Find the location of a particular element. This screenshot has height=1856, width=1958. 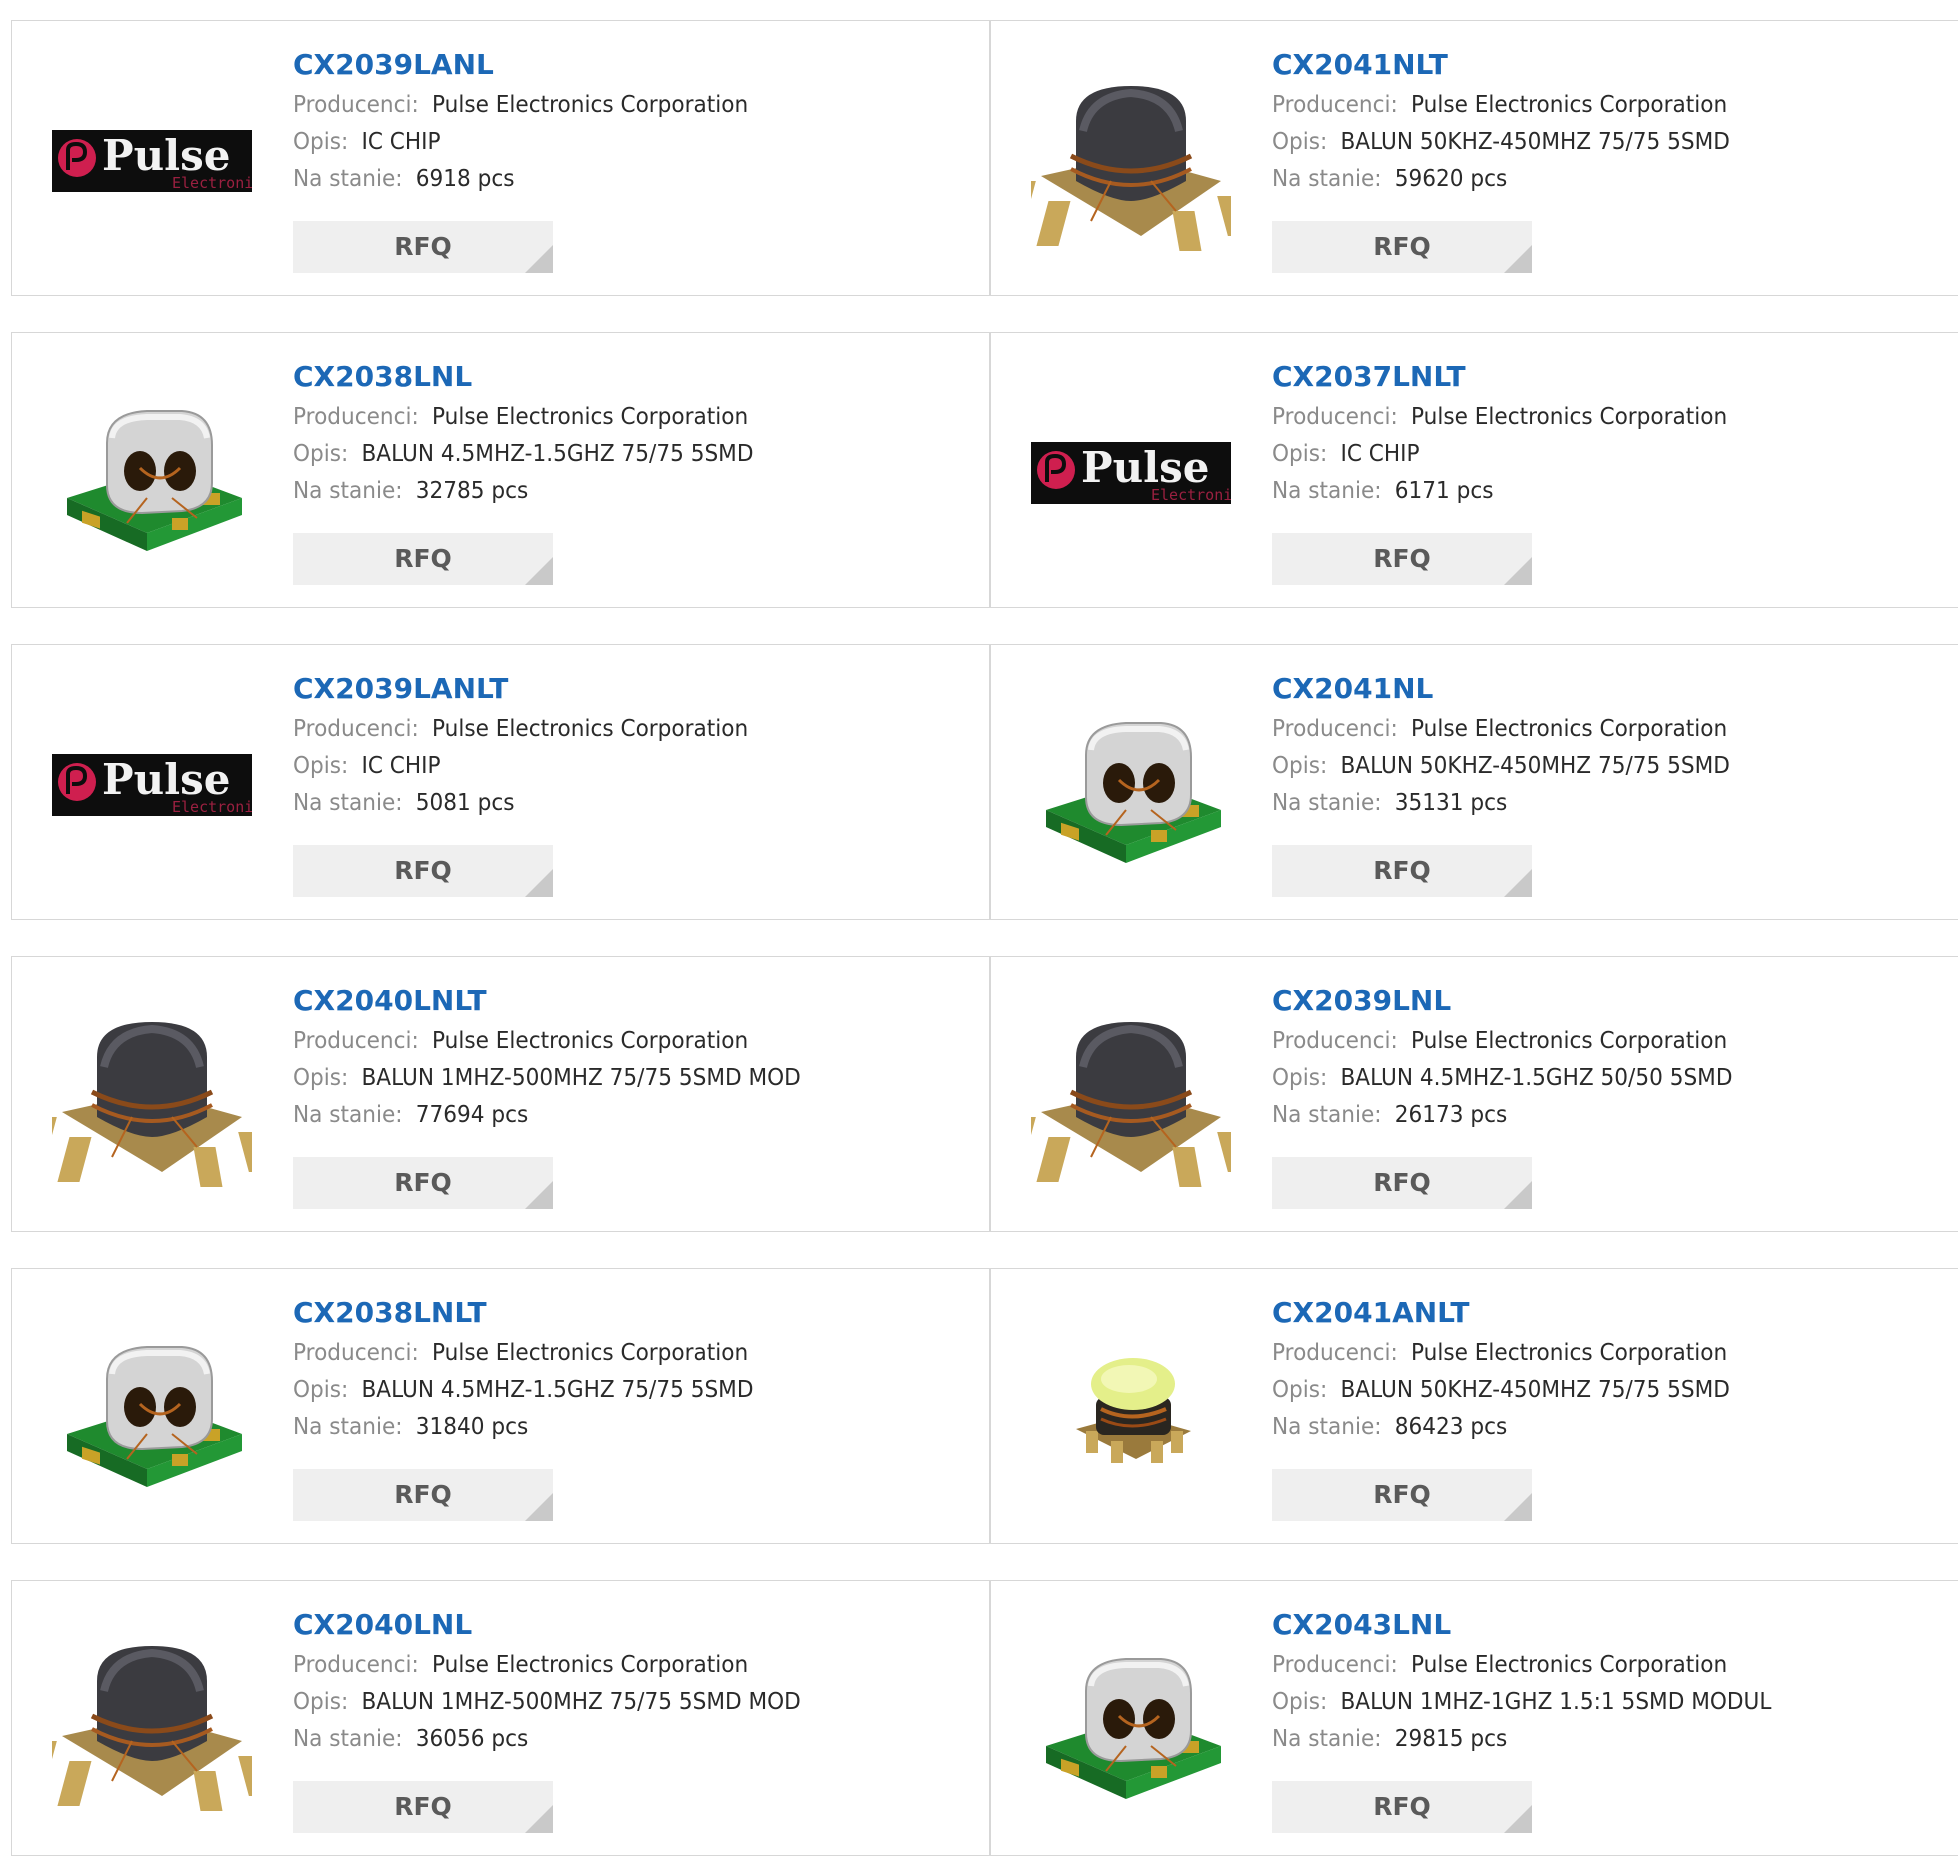

stock-row: Na stanie: 29815 pcs is located at coordinates (1594, 1739).